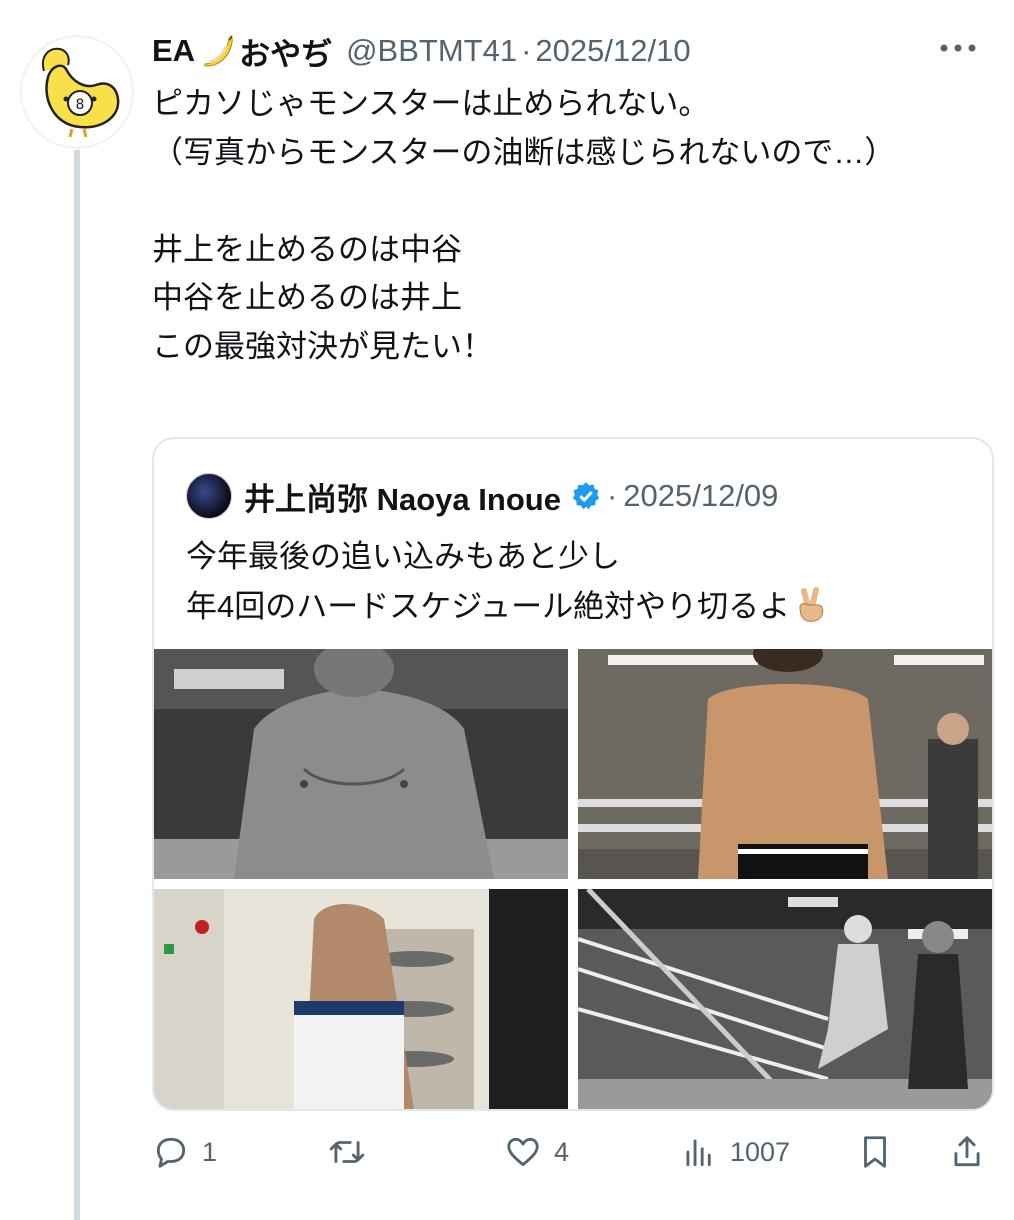 This screenshot has height=1220, width=1014. I want to click on author-avatar: 8, so click(77, 92).